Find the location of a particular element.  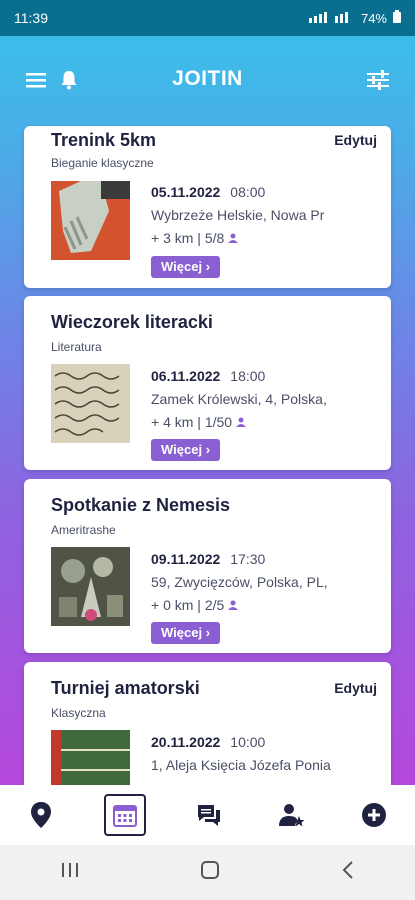

event-distance: + 4 km is located at coordinates (172, 422).